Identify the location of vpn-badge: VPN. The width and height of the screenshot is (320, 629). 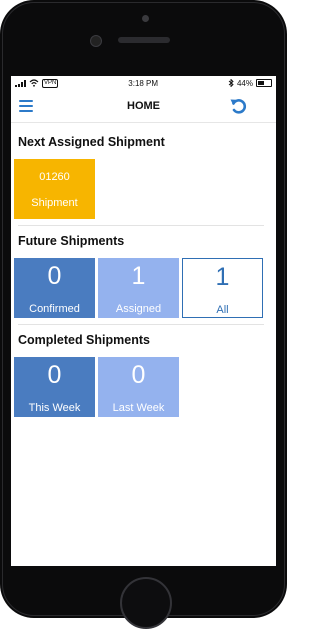
(50, 83).